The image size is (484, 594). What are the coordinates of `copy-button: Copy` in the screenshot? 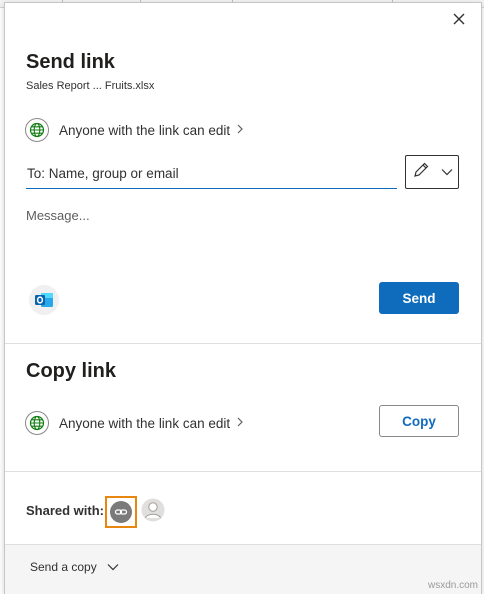 It's located at (419, 421).